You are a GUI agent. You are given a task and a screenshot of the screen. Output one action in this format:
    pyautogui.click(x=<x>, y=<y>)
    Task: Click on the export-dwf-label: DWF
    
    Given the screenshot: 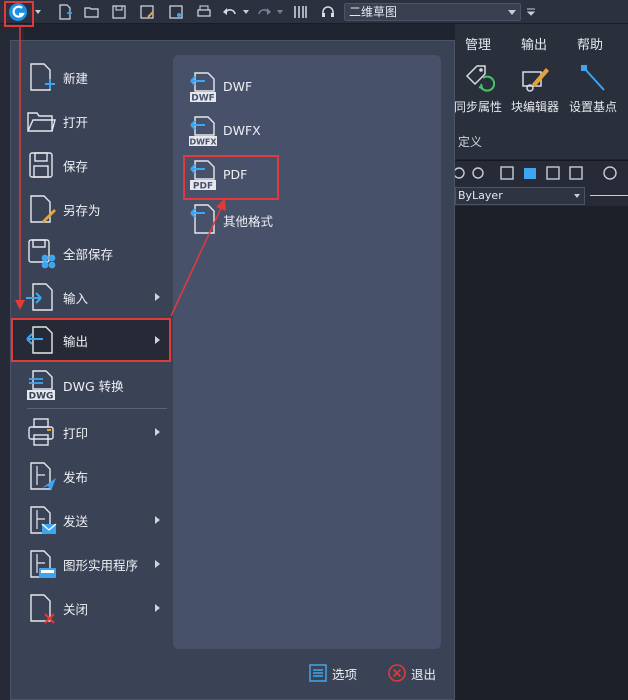 What is the action you would take?
    pyautogui.click(x=238, y=86)
    